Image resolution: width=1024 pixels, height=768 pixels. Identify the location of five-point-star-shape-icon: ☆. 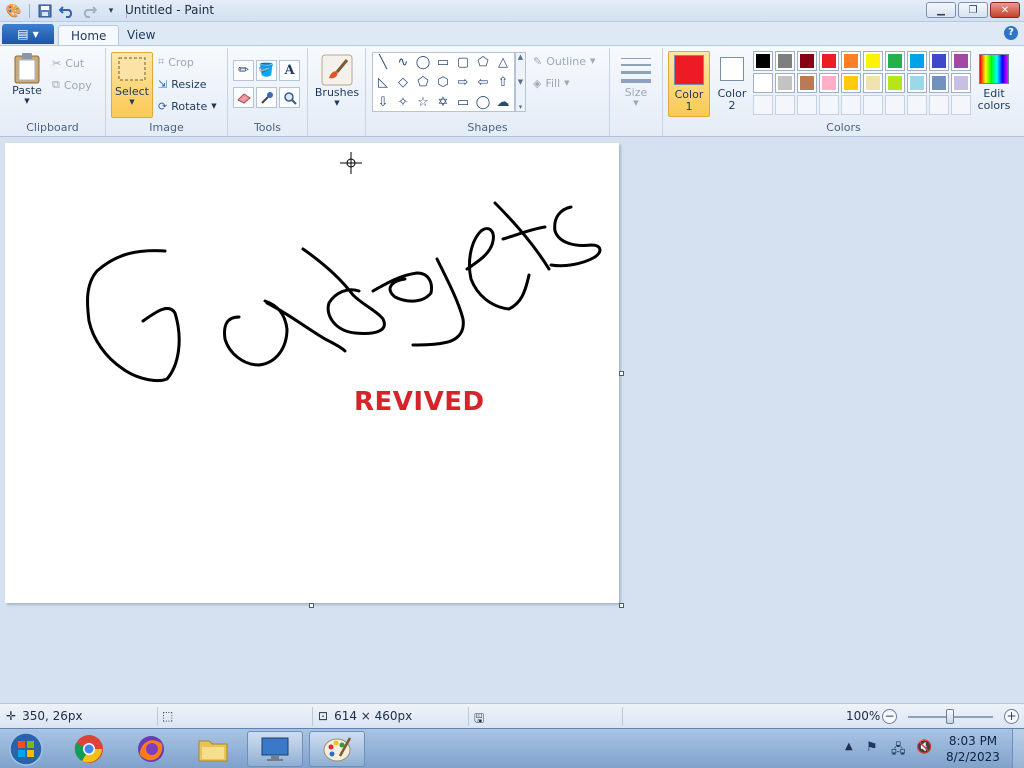
(423, 102).